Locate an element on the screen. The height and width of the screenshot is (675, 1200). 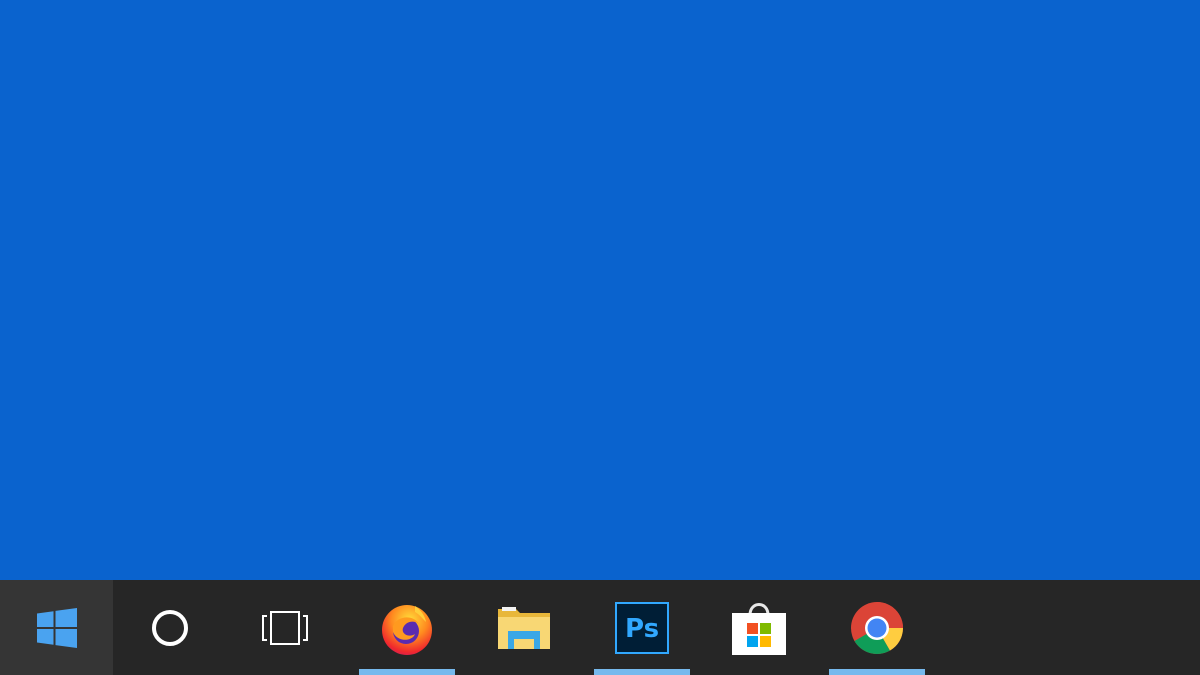
file-explorer-taskbar-button is located at coordinates (523, 627).